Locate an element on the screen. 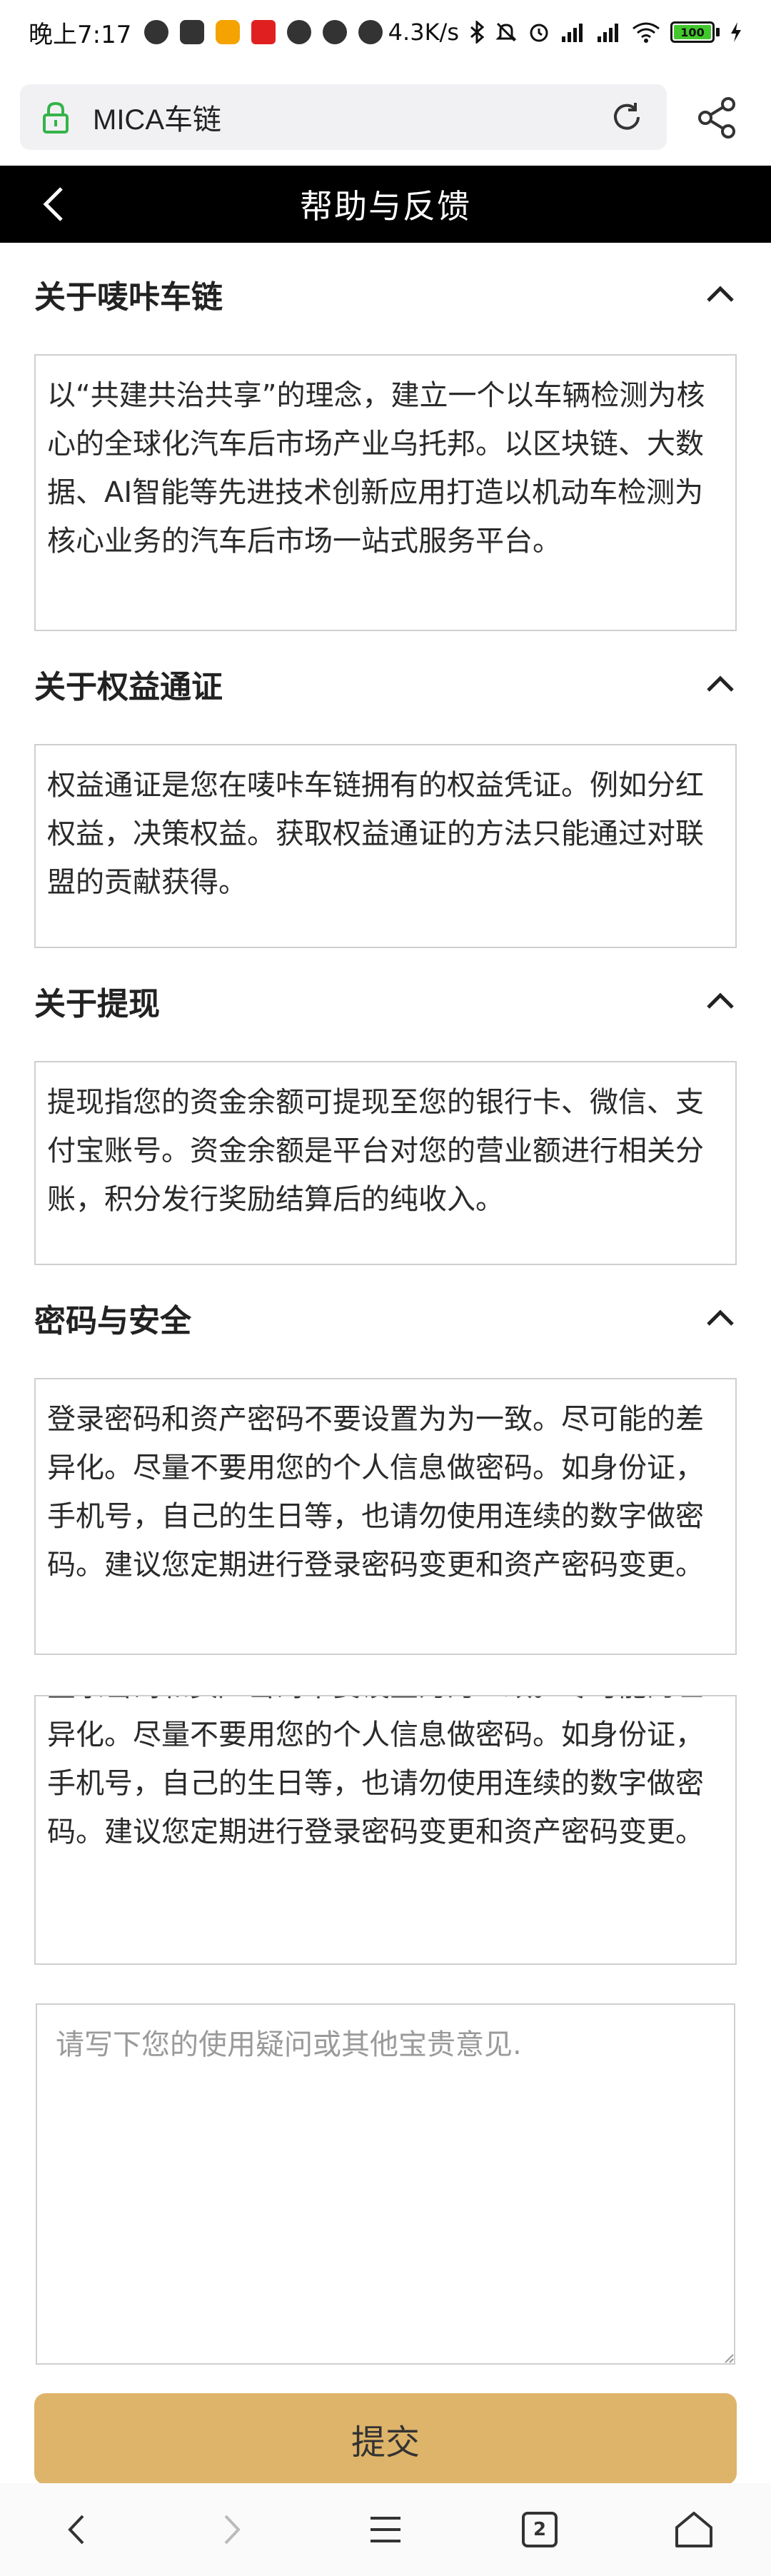 This screenshot has height=2576, width=771. browser-bottom-nav: 2 is located at coordinates (385, 2529).